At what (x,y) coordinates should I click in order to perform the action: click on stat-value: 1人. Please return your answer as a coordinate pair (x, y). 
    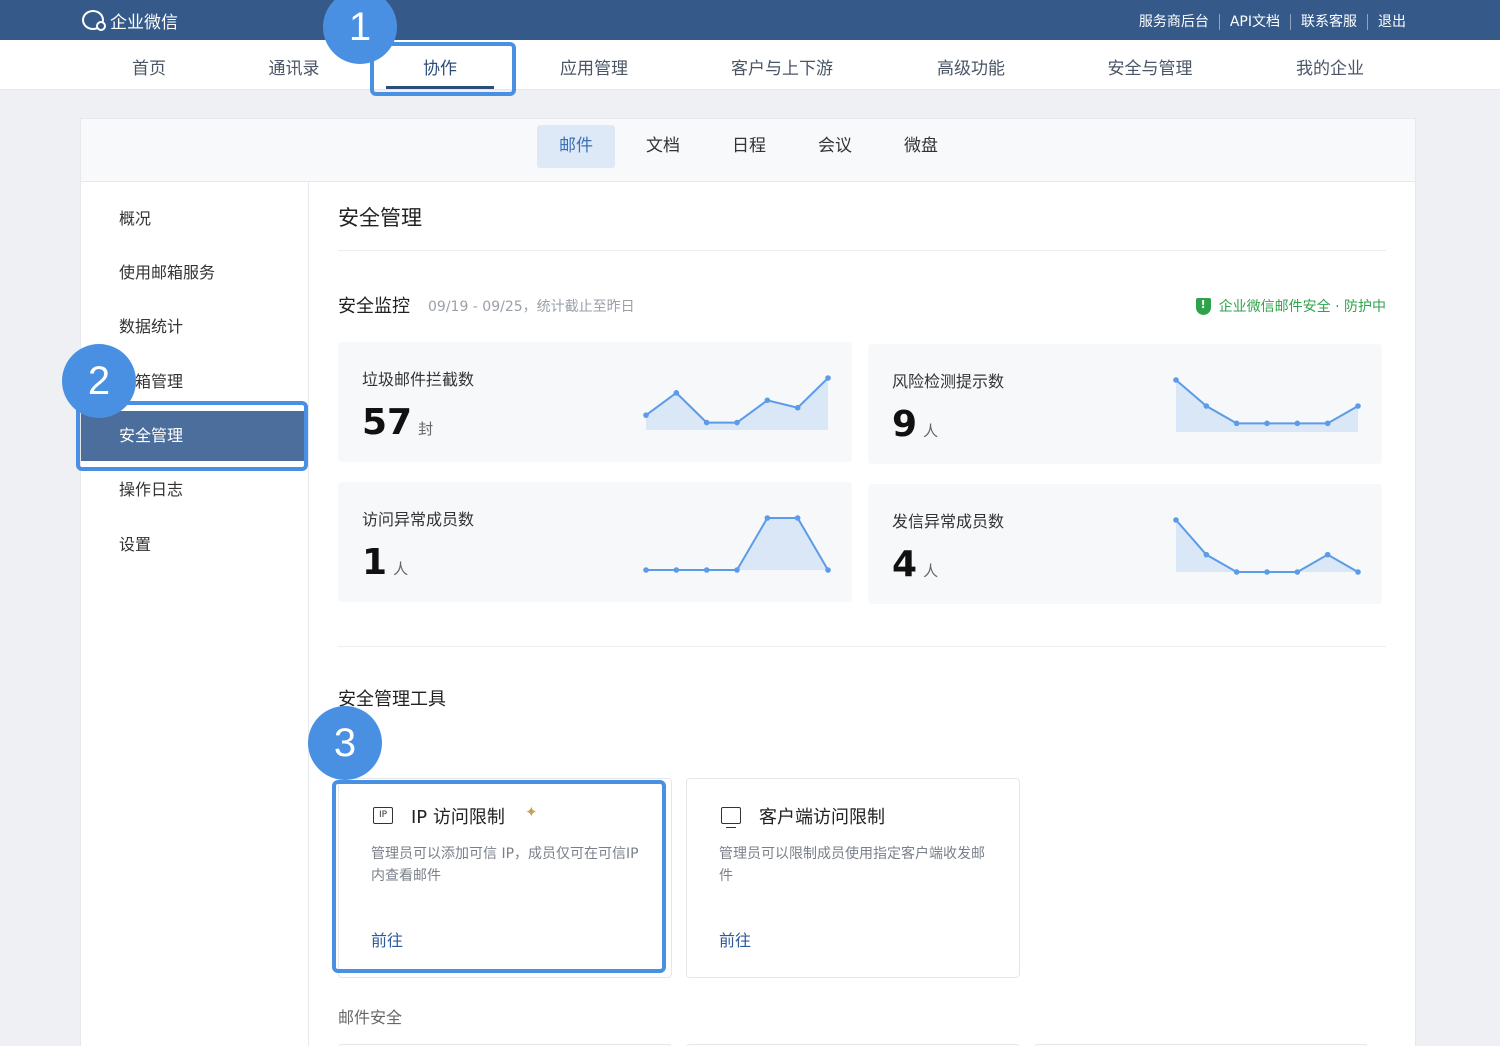
    Looking at the image, I should click on (385, 562).